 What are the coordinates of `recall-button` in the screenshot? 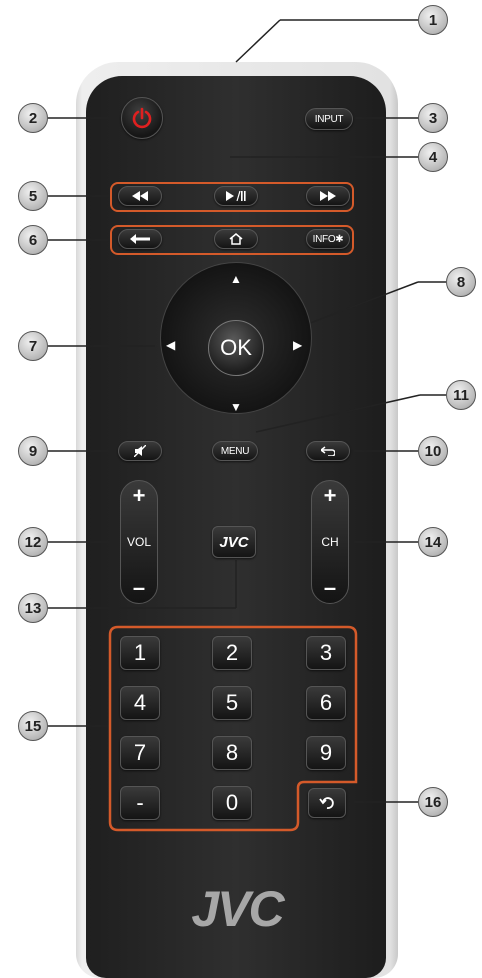 It's located at (327, 803).